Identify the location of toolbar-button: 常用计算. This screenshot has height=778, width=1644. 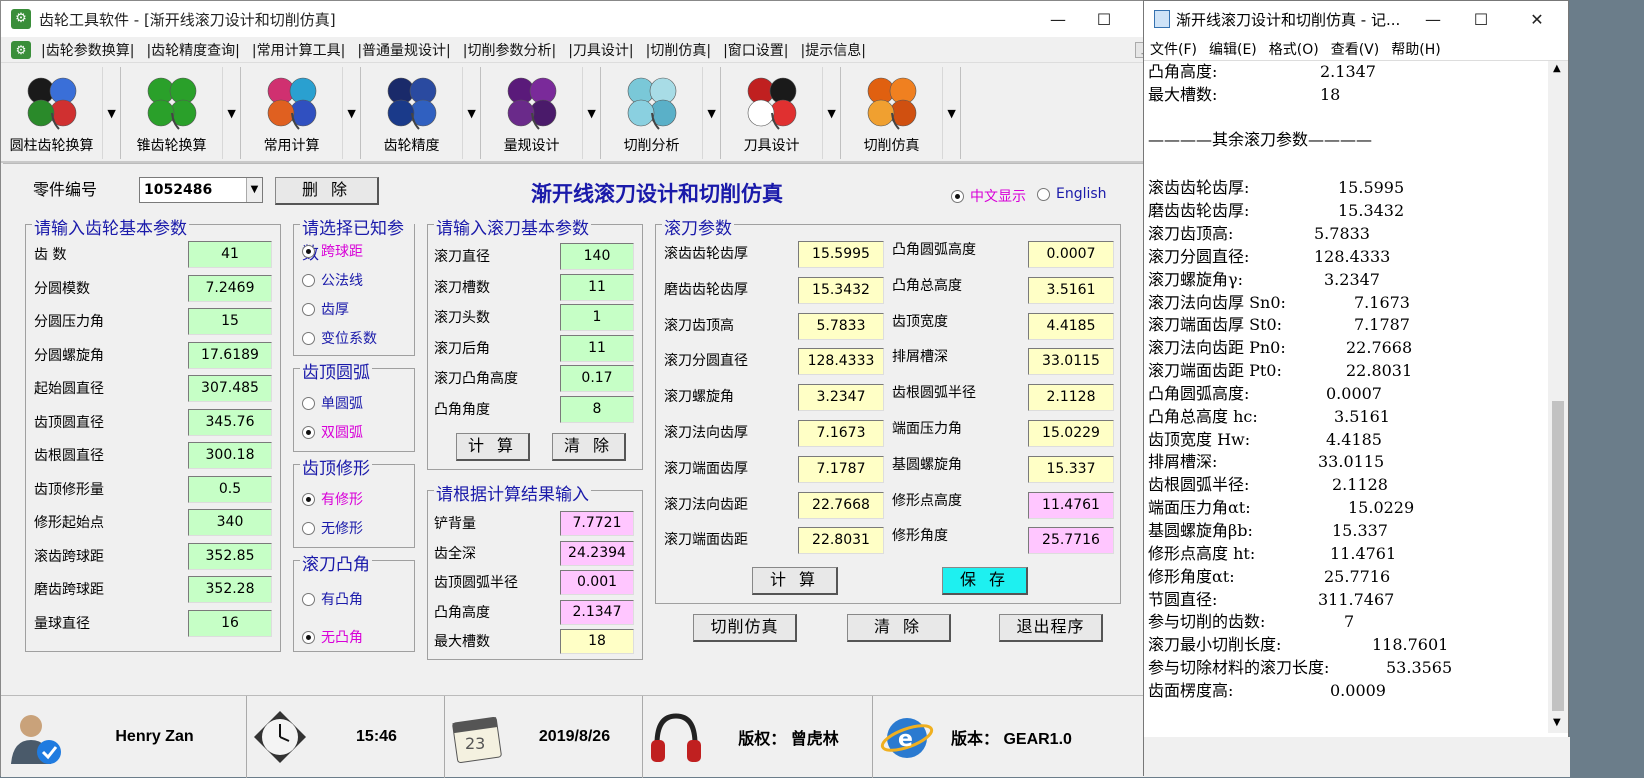
(291, 113).